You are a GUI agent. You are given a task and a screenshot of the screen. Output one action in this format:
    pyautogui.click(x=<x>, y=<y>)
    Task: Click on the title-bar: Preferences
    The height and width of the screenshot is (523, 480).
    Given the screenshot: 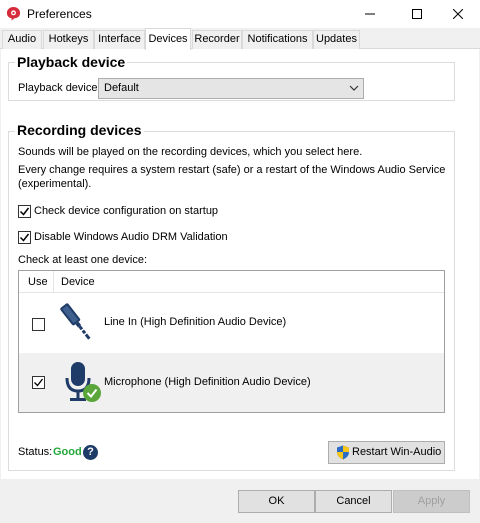 What is the action you would take?
    pyautogui.click(x=240, y=14)
    